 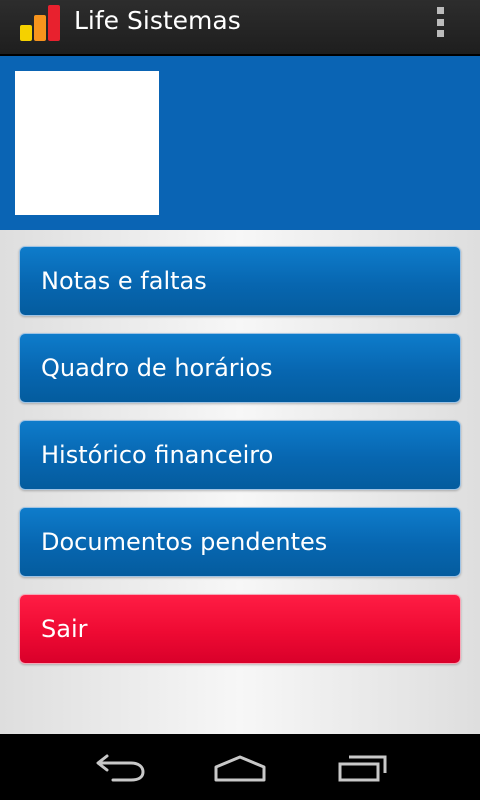 What do you see at coordinates (157, 20) in the screenshot?
I see `app-title: Life Sistemas` at bounding box center [157, 20].